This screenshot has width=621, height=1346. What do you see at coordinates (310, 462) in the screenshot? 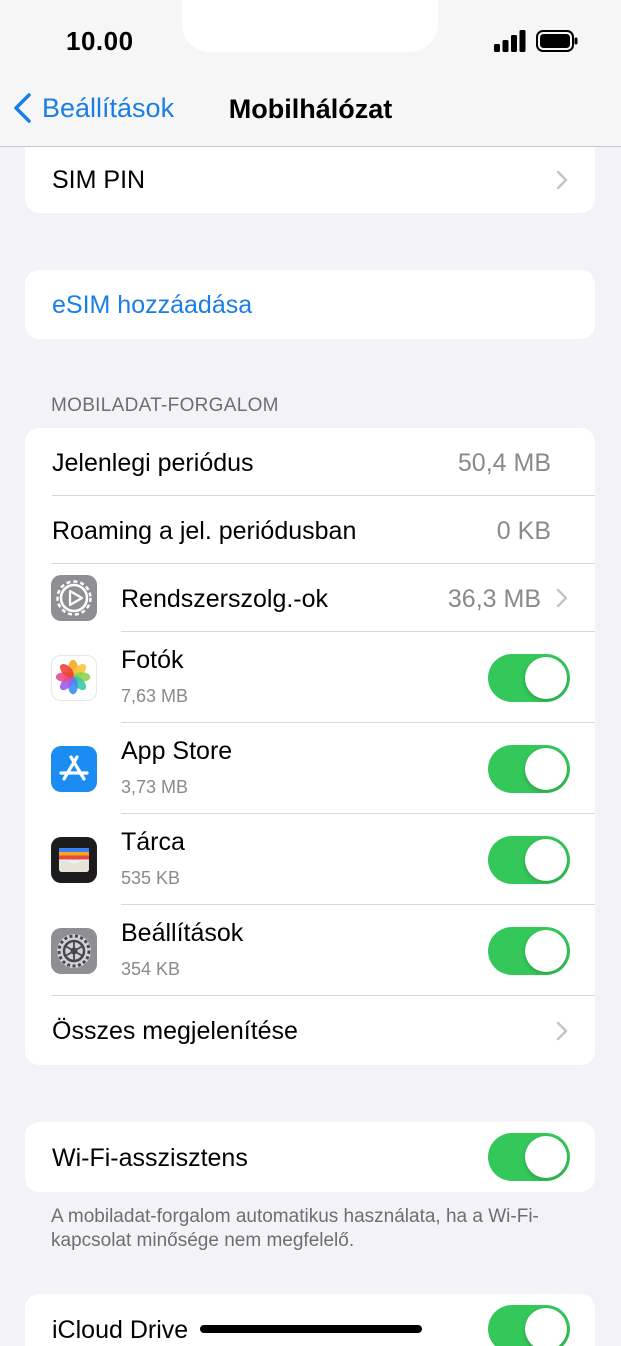
I see `current-period-row: Jelenlegi periódus 50,4 MB` at bounding box center [310, 462].